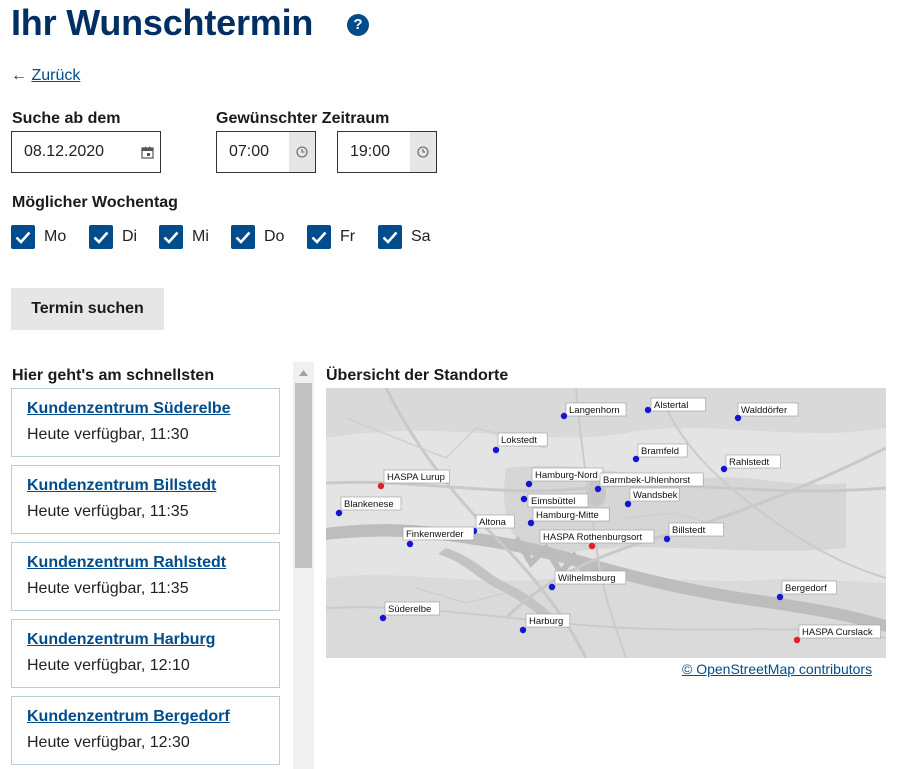  What do you see at coordinates (493, 522) in the screenshot?
I see `map-location-label: Altona` at bounding box center [493, 522].